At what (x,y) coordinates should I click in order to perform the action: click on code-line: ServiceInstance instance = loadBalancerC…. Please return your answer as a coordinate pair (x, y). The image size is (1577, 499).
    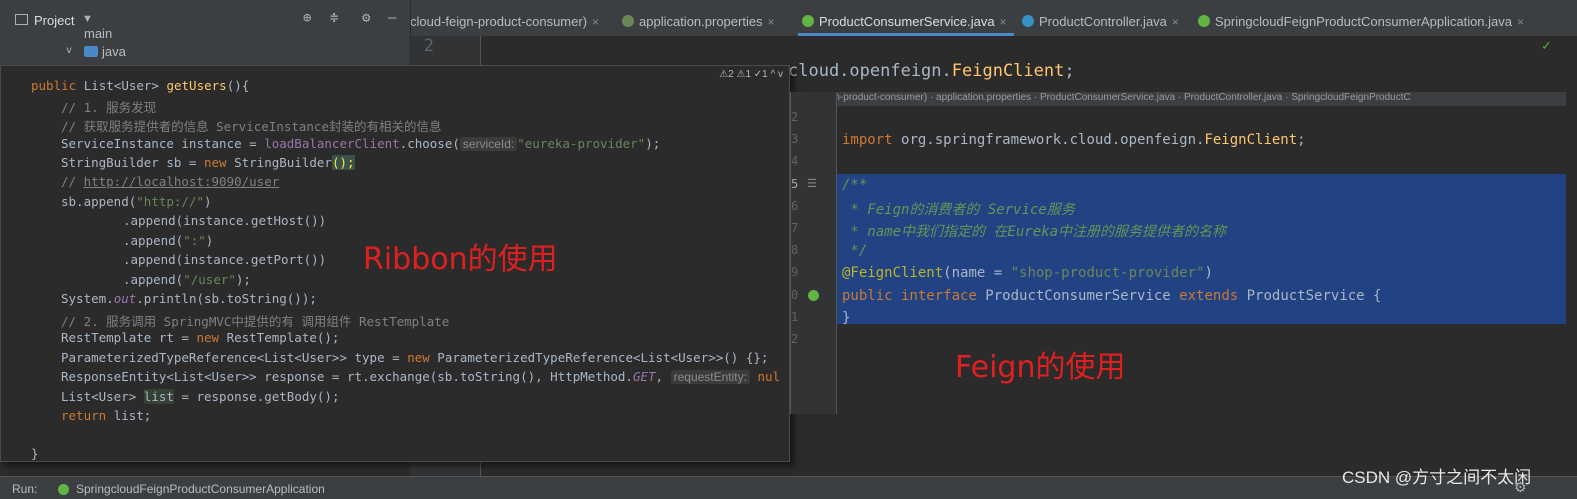
    Looking at the image, I should click on (361, 143).